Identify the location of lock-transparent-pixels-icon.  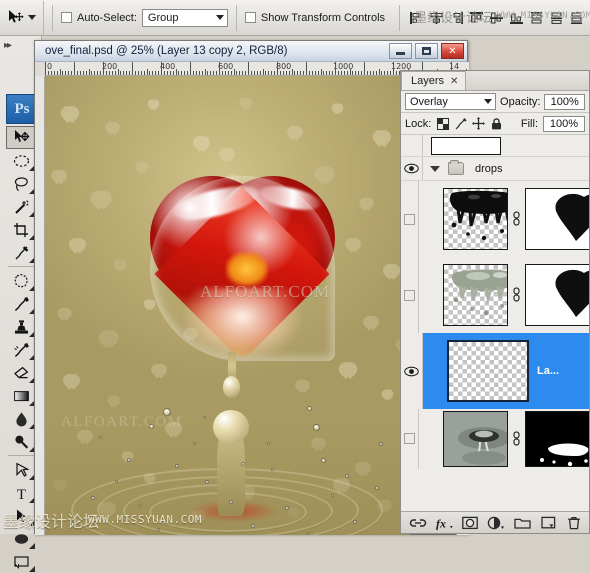
(442, 123).